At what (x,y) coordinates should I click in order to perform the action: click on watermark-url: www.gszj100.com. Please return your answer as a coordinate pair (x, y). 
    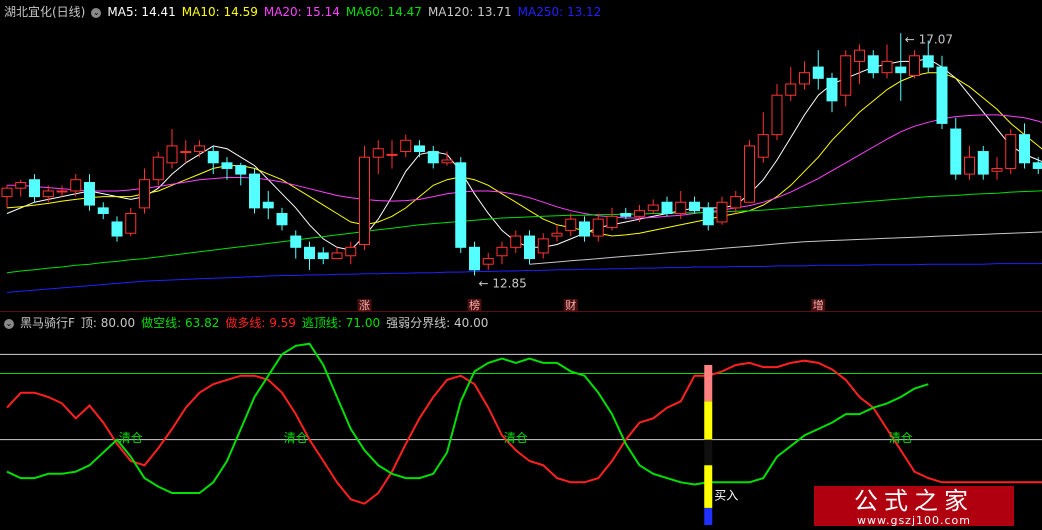
    Looking at the image, I should click on (913, 520).